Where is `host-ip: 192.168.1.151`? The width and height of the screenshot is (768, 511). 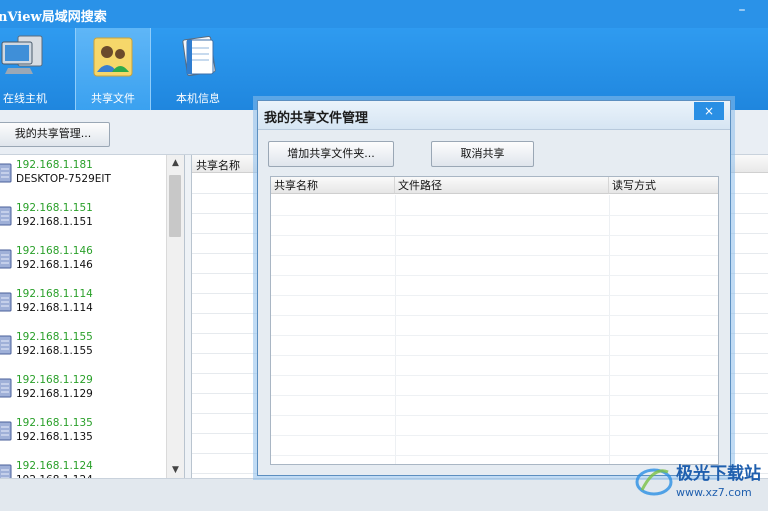 host-ip: 192.168.1.151 is located at coordinates (54, 208).